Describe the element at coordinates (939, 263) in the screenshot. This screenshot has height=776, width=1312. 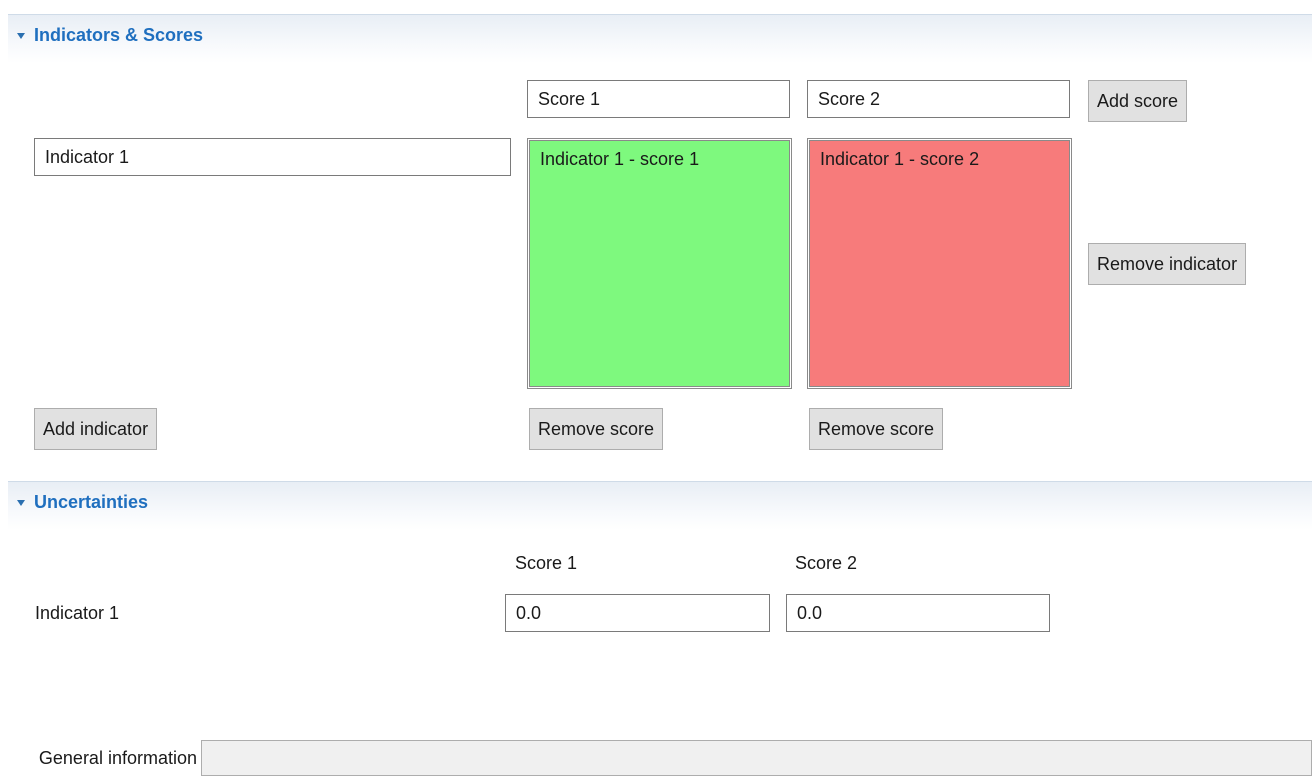
I see `indicator-1-score-2-cell: Indicator 1 - score 2` at that location.